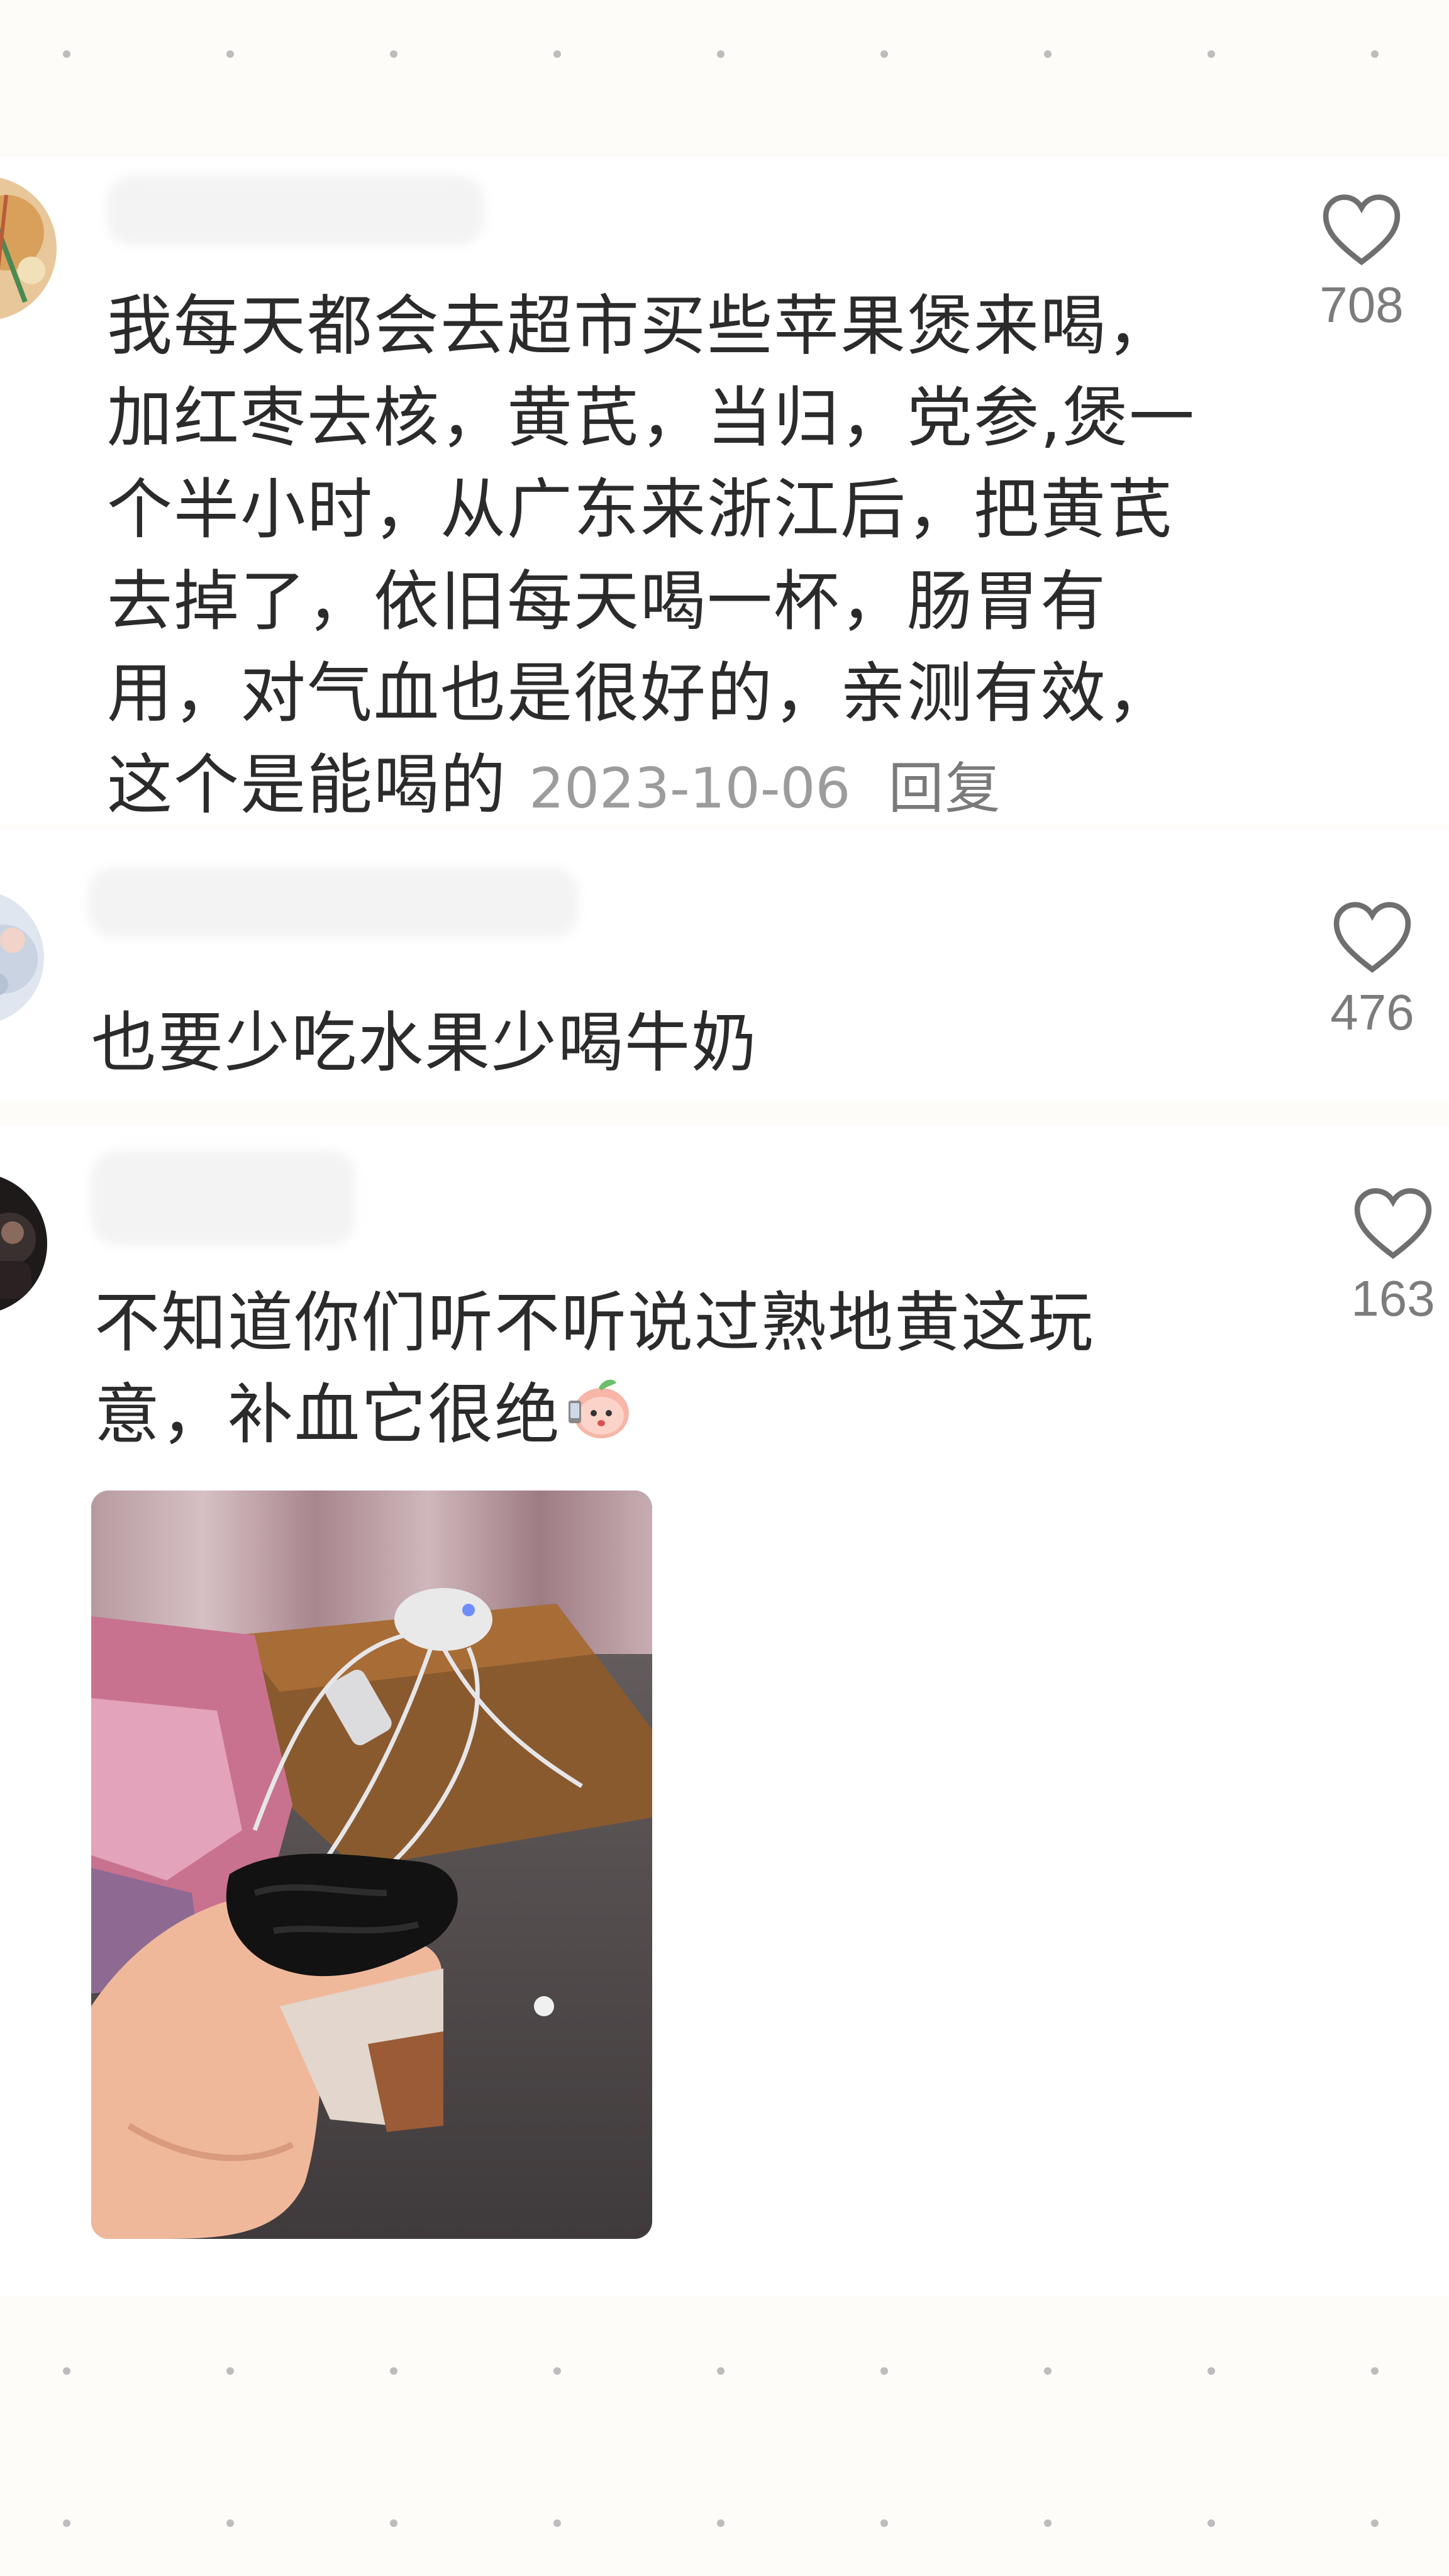 The width and height of the screenshot is (1449, 2576). Describe the element at coordinates (1372, 1012) in the screenshot. I see `like-count-2: 476` at that location.